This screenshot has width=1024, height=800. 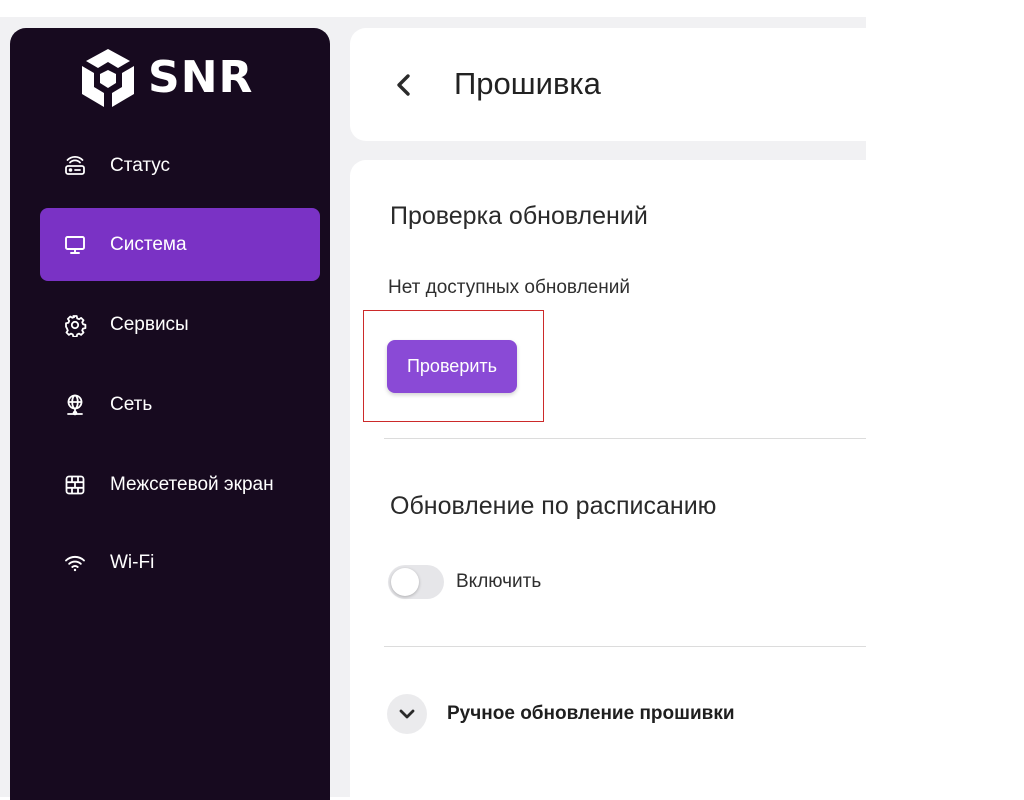 What do you see at coordinates (75, 166) in the screenshot?
I see `router-icon` at bounding box center [75, 166].